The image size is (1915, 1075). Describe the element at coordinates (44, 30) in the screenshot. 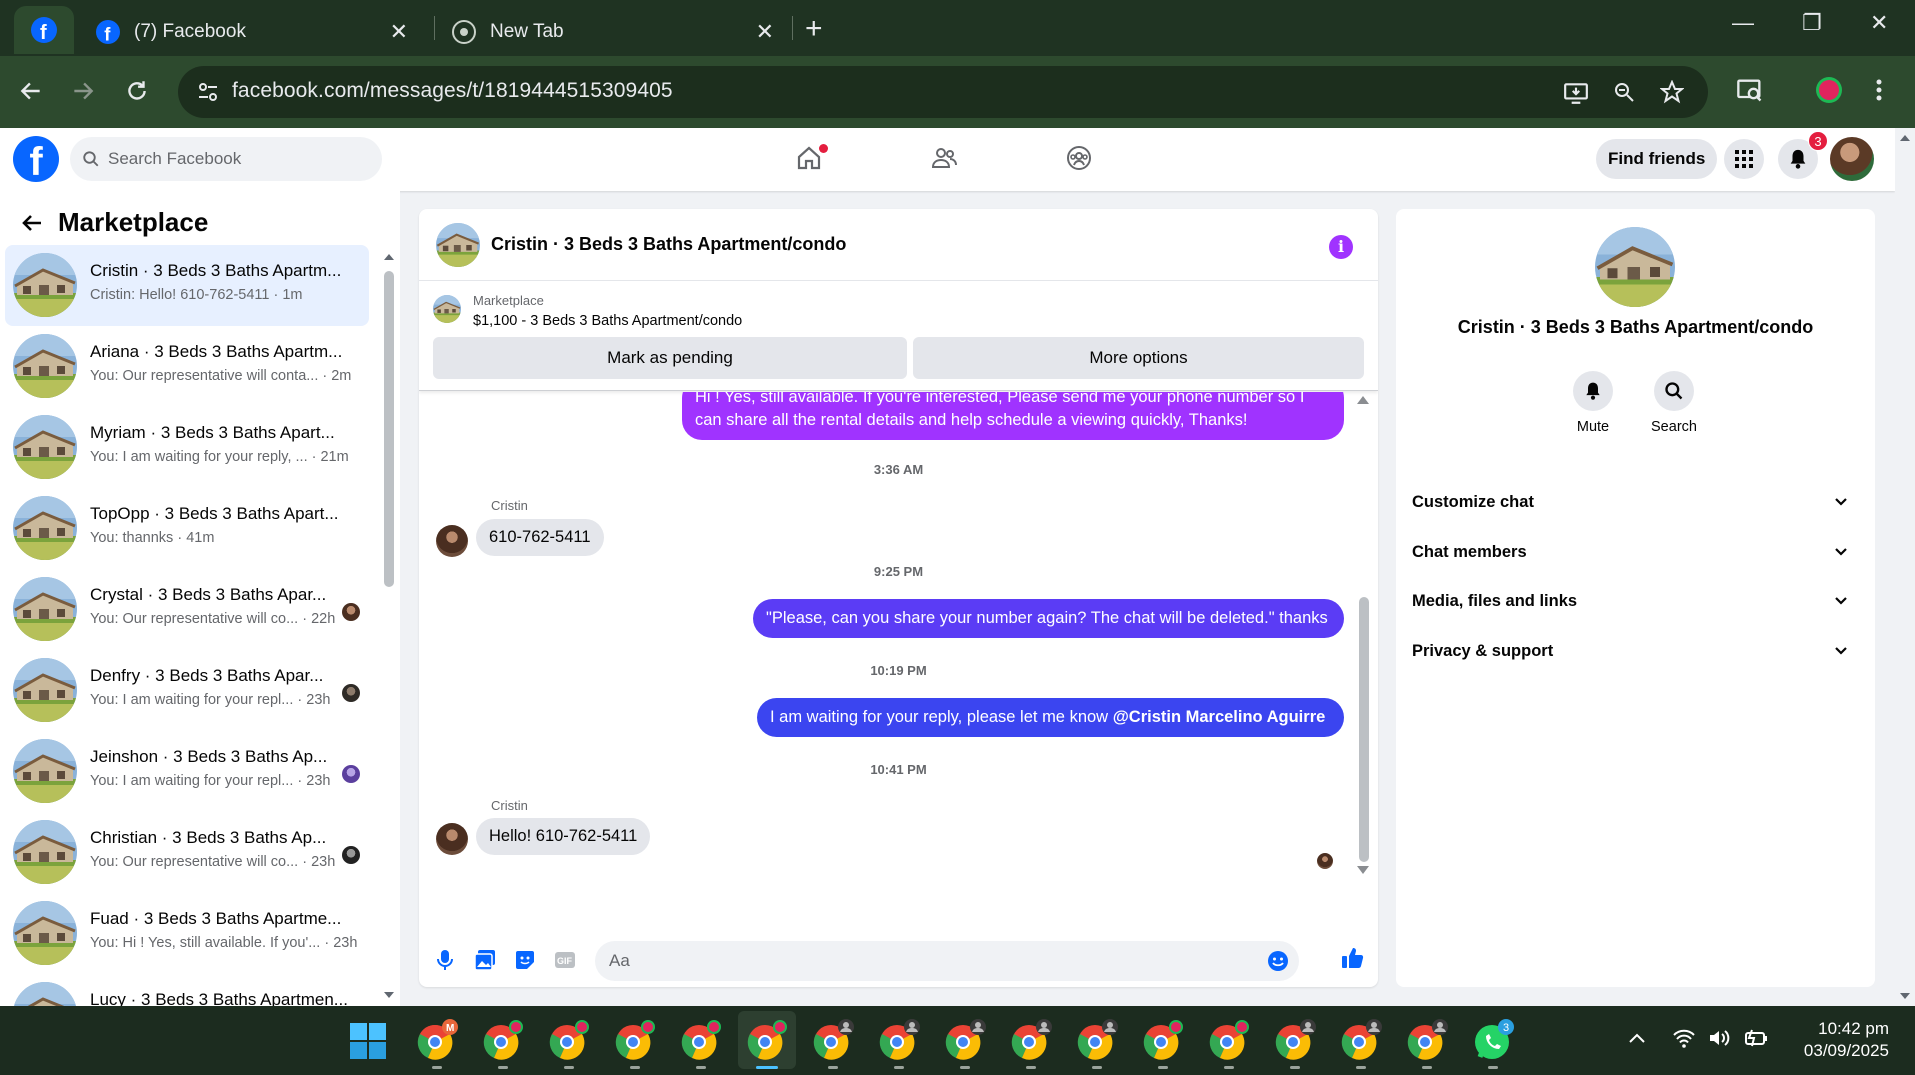

I see `pinned-facebook-tab: f` at that location.